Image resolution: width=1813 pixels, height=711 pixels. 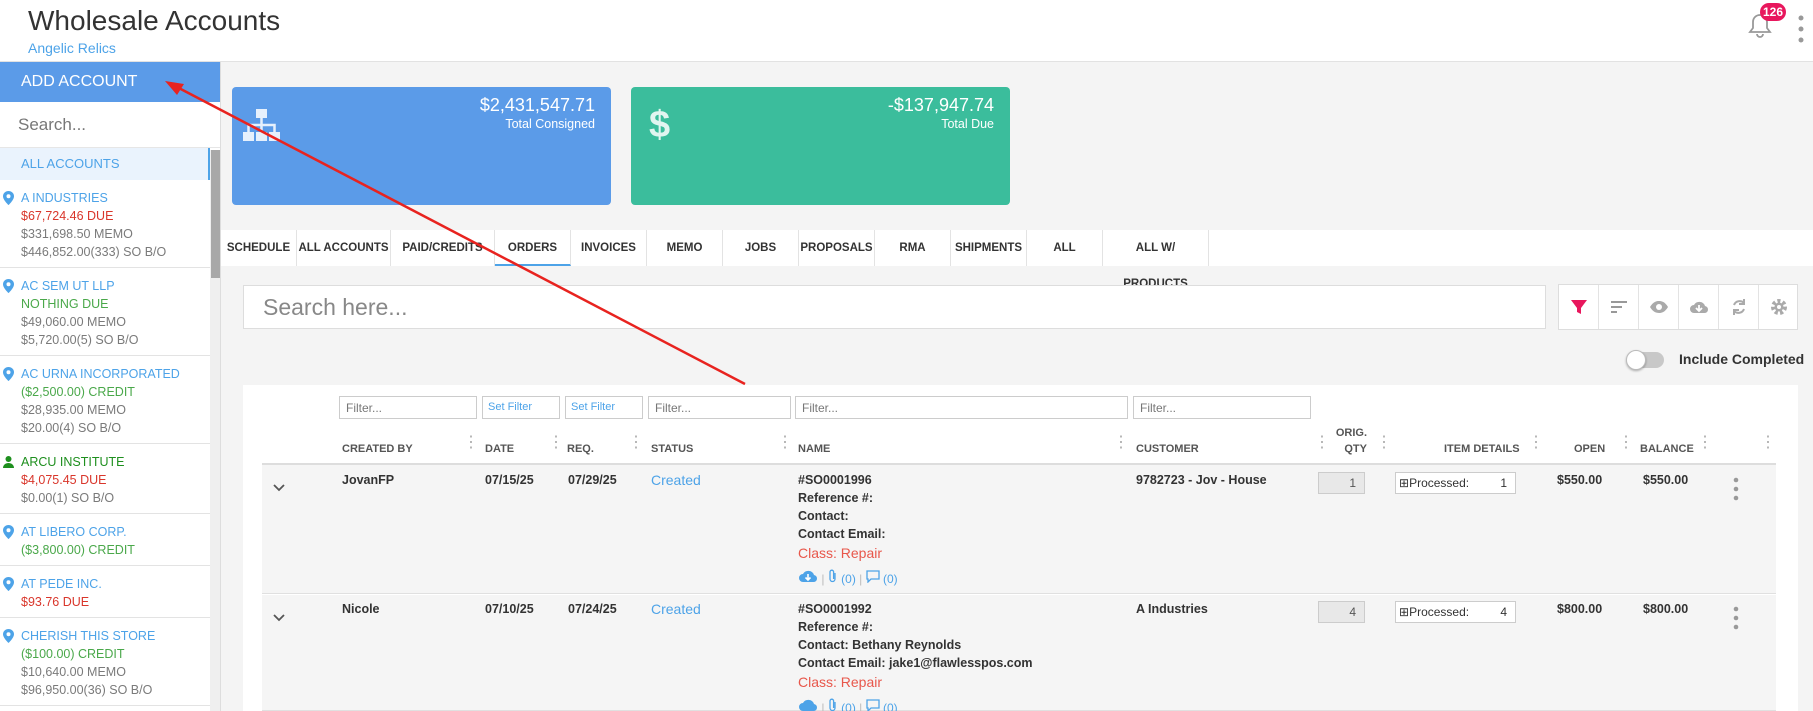 I want to click on col-item-details: ITEM DETAILS, so click(x=1482, y=449).